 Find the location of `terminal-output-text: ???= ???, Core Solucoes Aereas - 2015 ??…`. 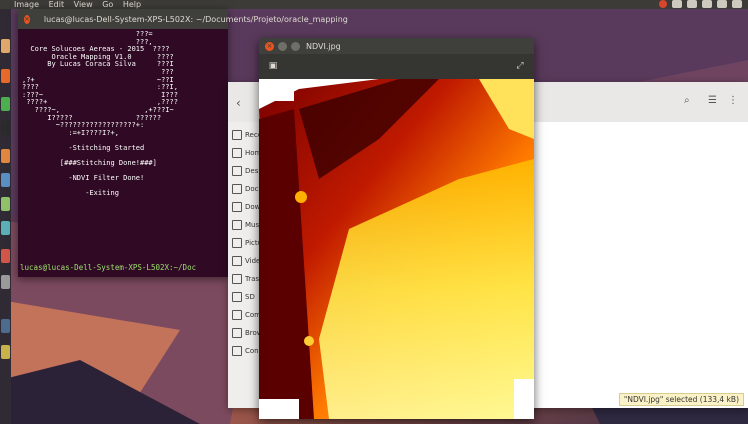

terminal-output-text: ???= ???, Core Solucoes Aereas - 2015 ??… is located at coordinates (100, 114).